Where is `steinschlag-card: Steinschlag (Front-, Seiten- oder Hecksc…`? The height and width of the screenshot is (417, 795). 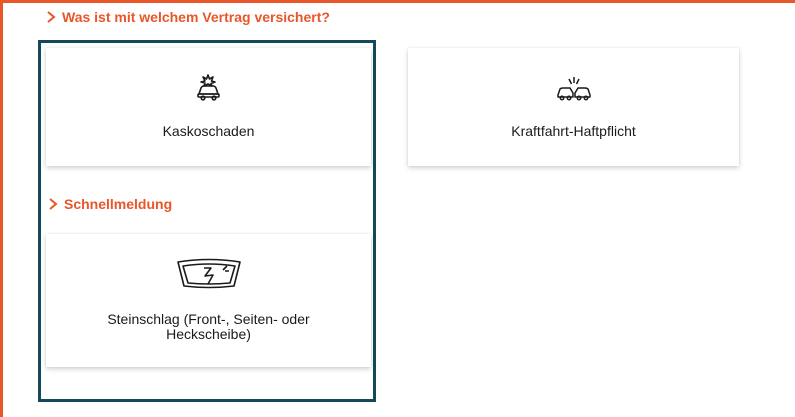
steinschlag-card: Steinschlag (Front-, Seiten- oder Hecksc… is located at coordinates (208, 300).